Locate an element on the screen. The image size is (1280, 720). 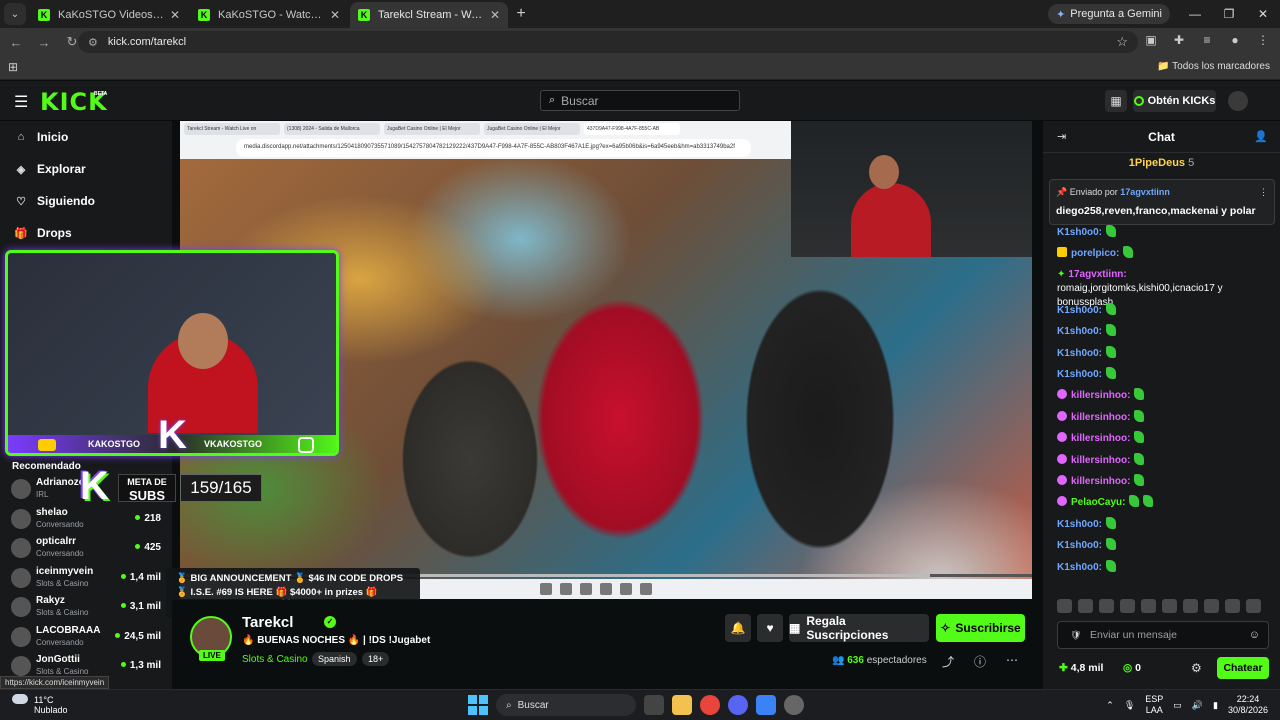
kicks-balance: ✚ 4,8 mil is located at coordinates (1081, 668).